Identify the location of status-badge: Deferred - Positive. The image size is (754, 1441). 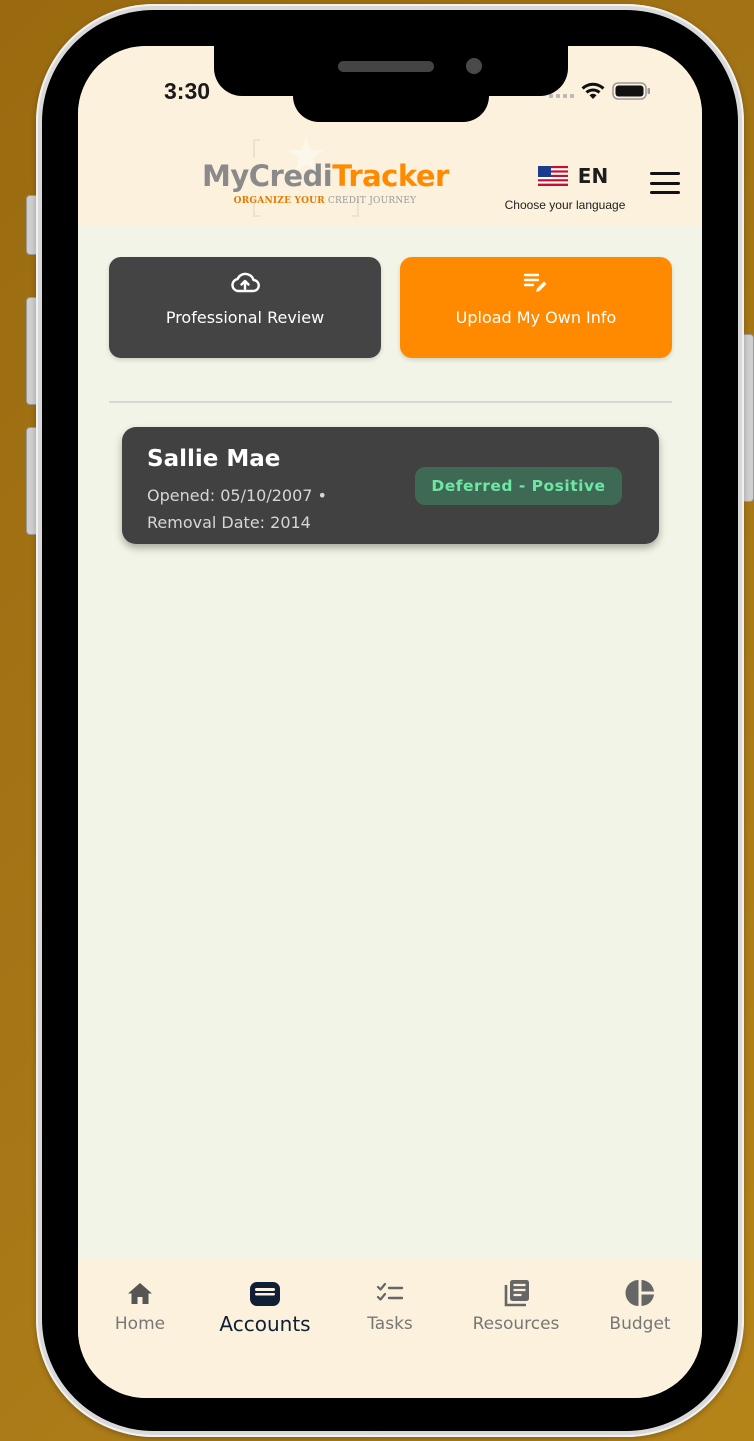
(518, 486).